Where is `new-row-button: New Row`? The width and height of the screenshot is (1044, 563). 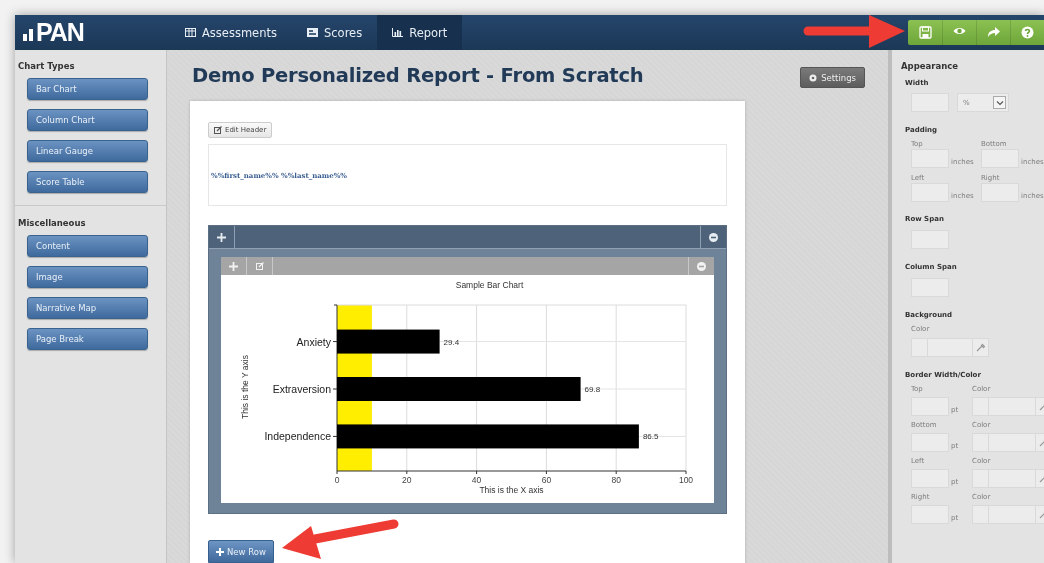 new-row-button: New Row is located at coordinates (241, 551).